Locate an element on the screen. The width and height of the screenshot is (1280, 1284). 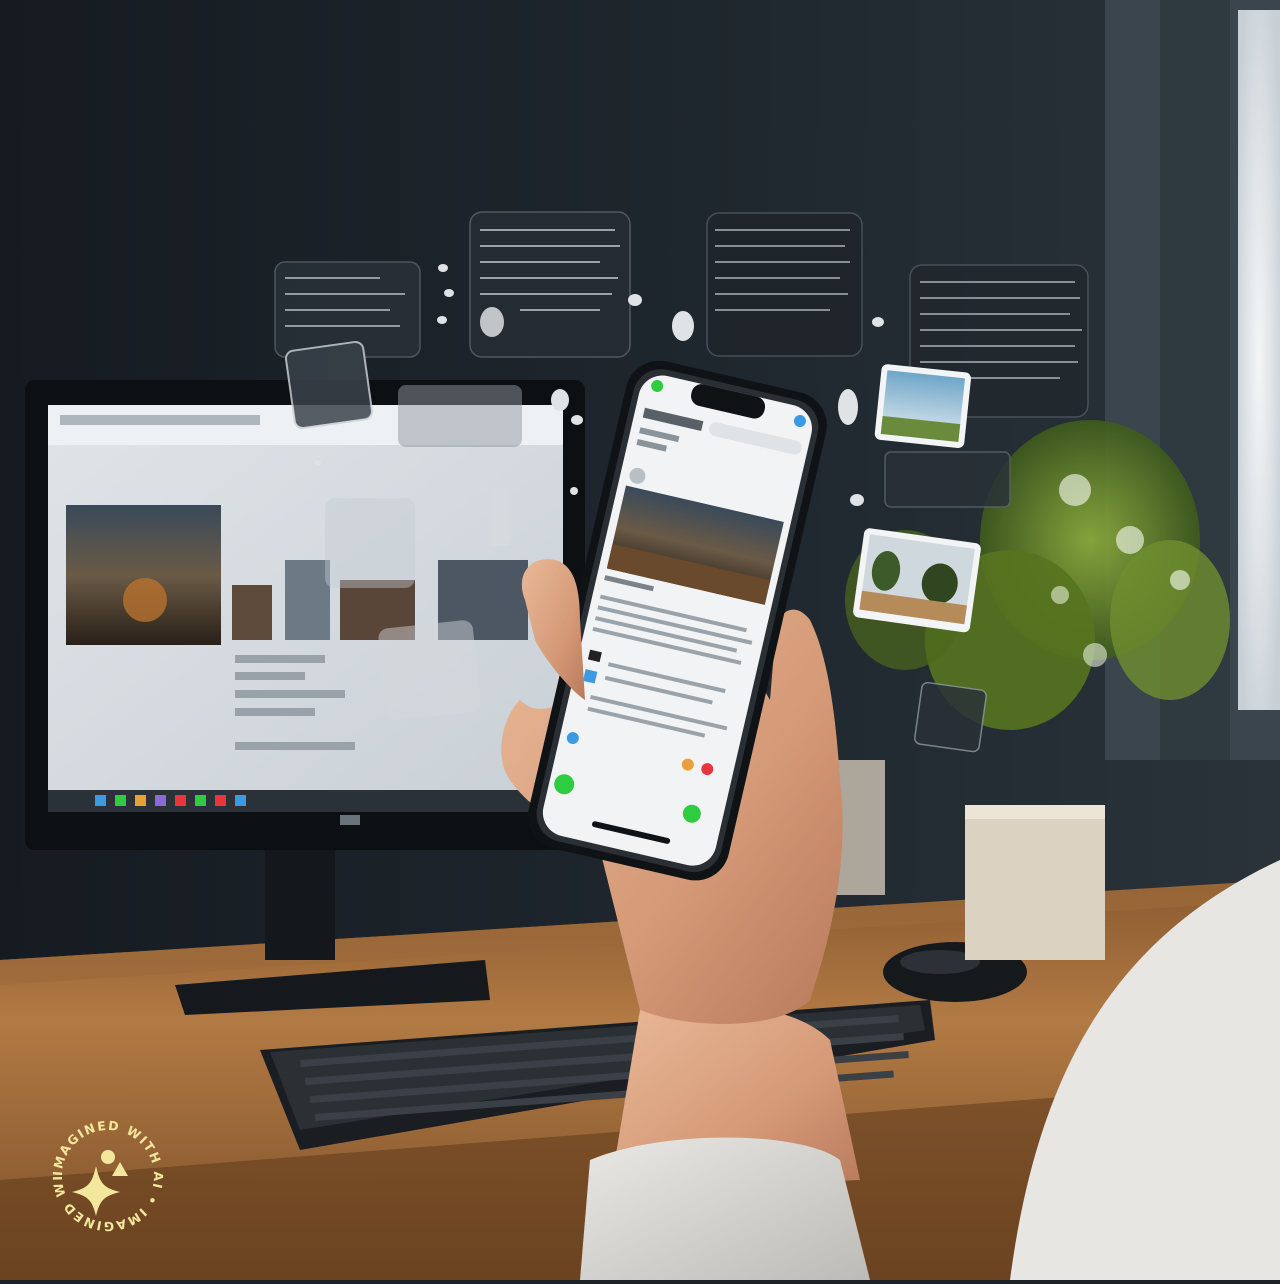
sleeve is located at coordinates (725, 1208).